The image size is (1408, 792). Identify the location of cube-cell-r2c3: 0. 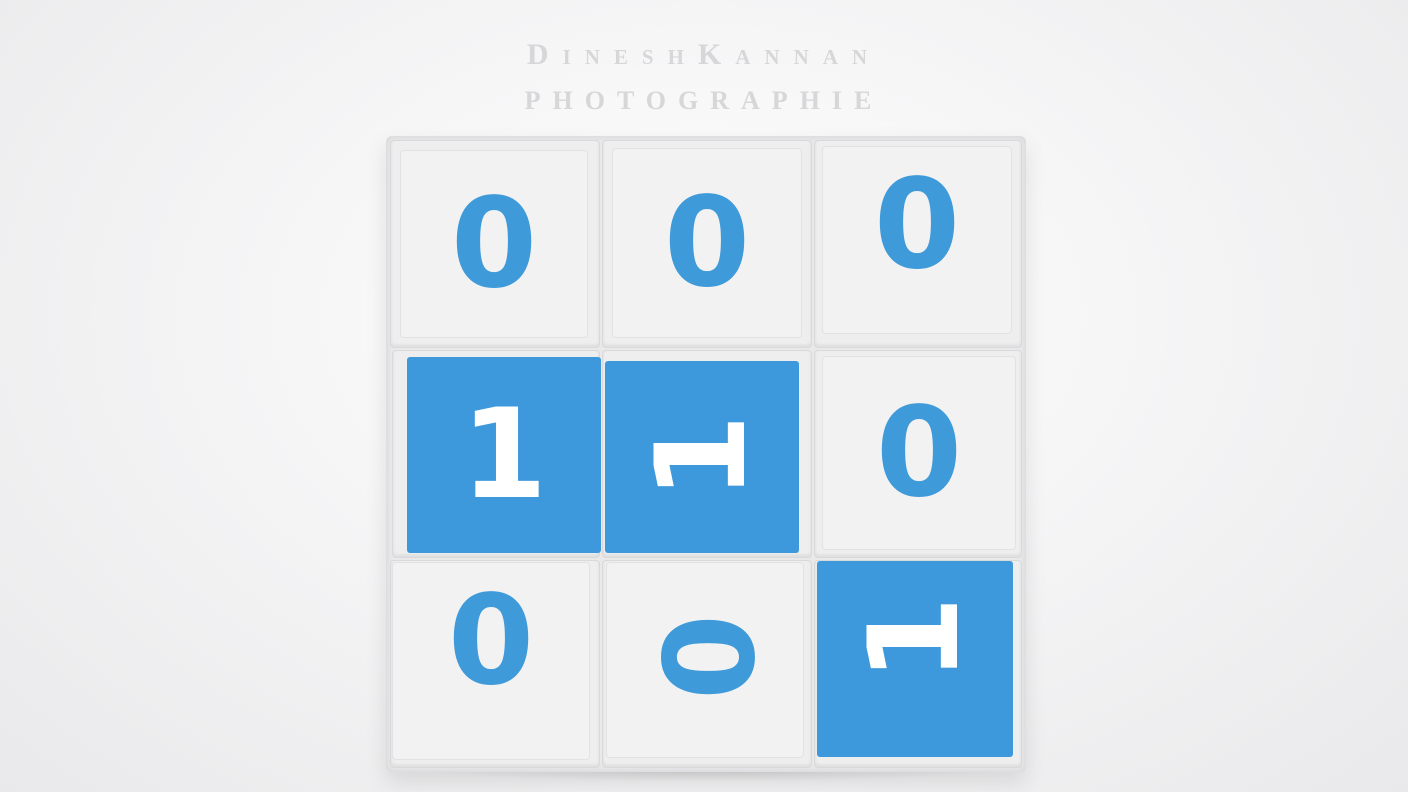
(918, 454).